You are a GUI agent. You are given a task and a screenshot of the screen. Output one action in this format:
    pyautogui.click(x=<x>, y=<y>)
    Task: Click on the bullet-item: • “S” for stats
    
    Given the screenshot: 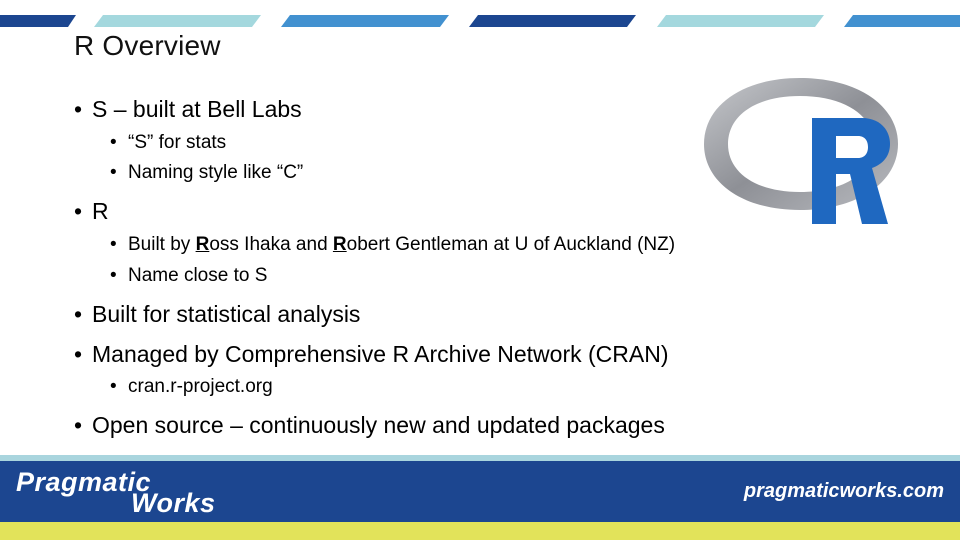 What is the action you would take?
    pyautogui.click(x=168, y=143)
    